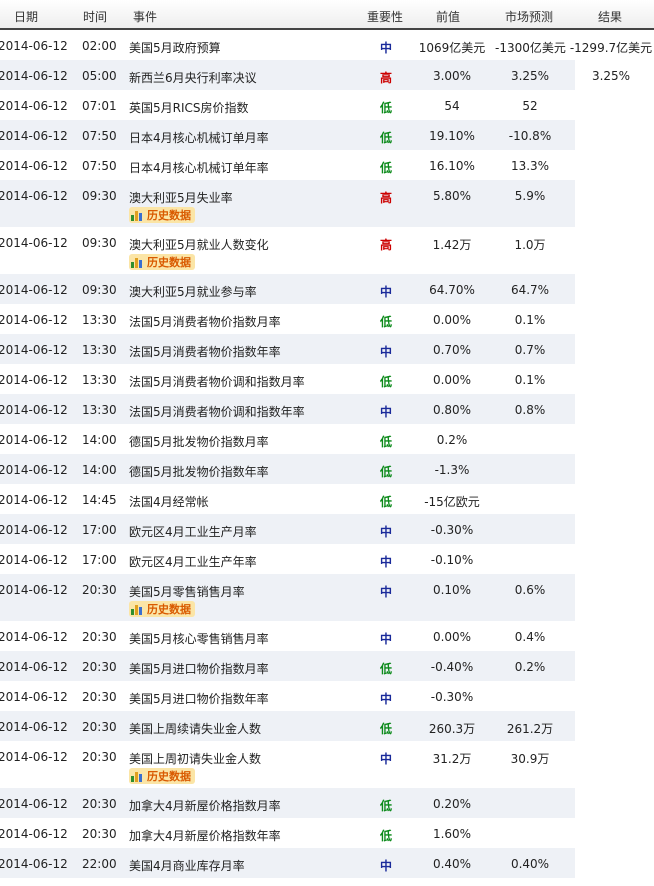  I want to click on cell-time: 07:50, so click(99, 136).